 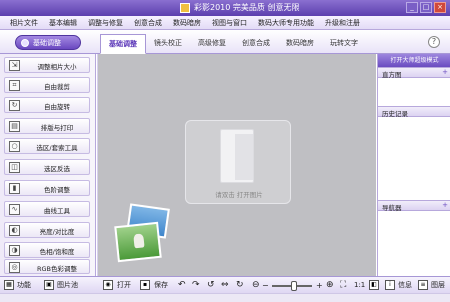 I want to click on zoom-minus-icon: −, so click(x=265, y=285).